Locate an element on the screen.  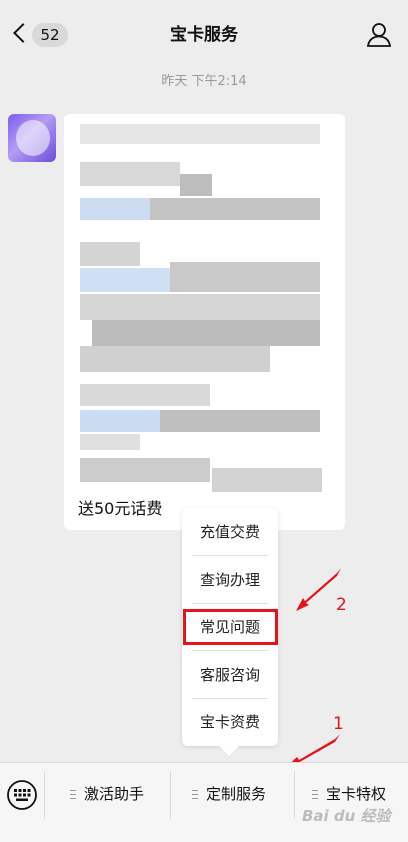
keyboard-toggle-button is located at coordinates (22, 795).